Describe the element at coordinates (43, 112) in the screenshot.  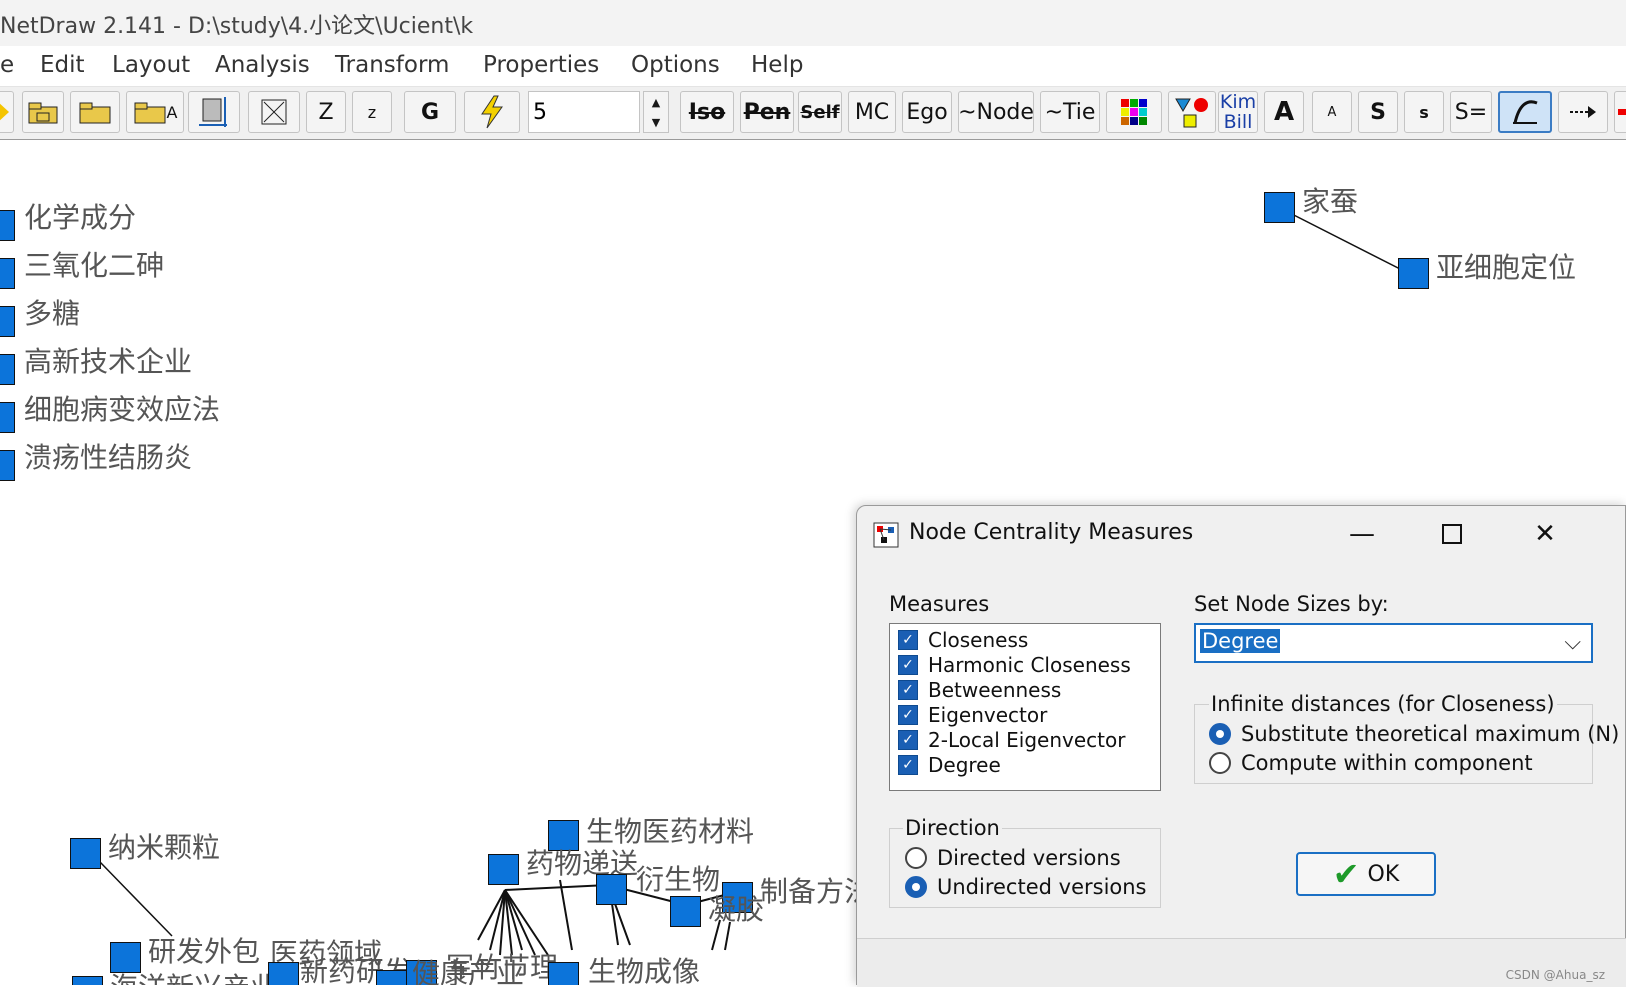
I see `open-network-button` at that location.